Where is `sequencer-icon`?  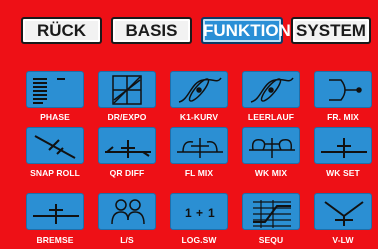 sequencer-icon is located at coordinates (272, 214).